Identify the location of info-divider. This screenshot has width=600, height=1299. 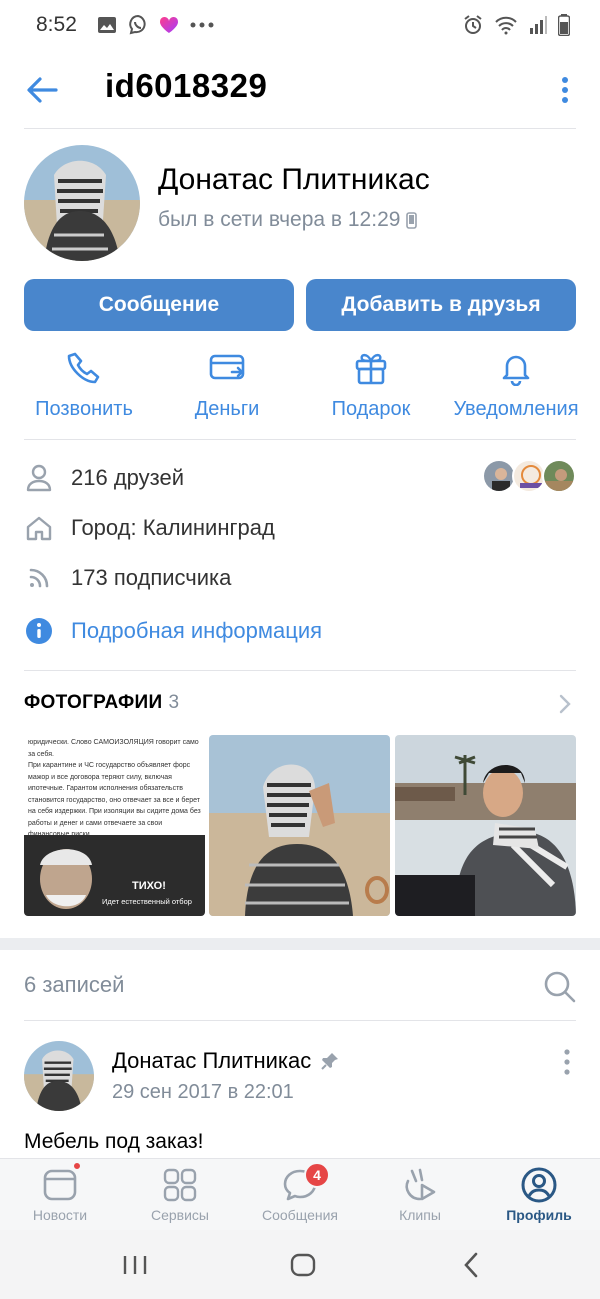
(300, 670).